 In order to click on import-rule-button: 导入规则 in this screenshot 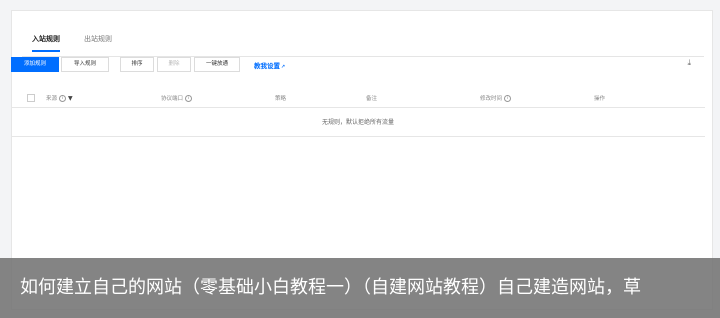, I will do `click(85, 64)`.